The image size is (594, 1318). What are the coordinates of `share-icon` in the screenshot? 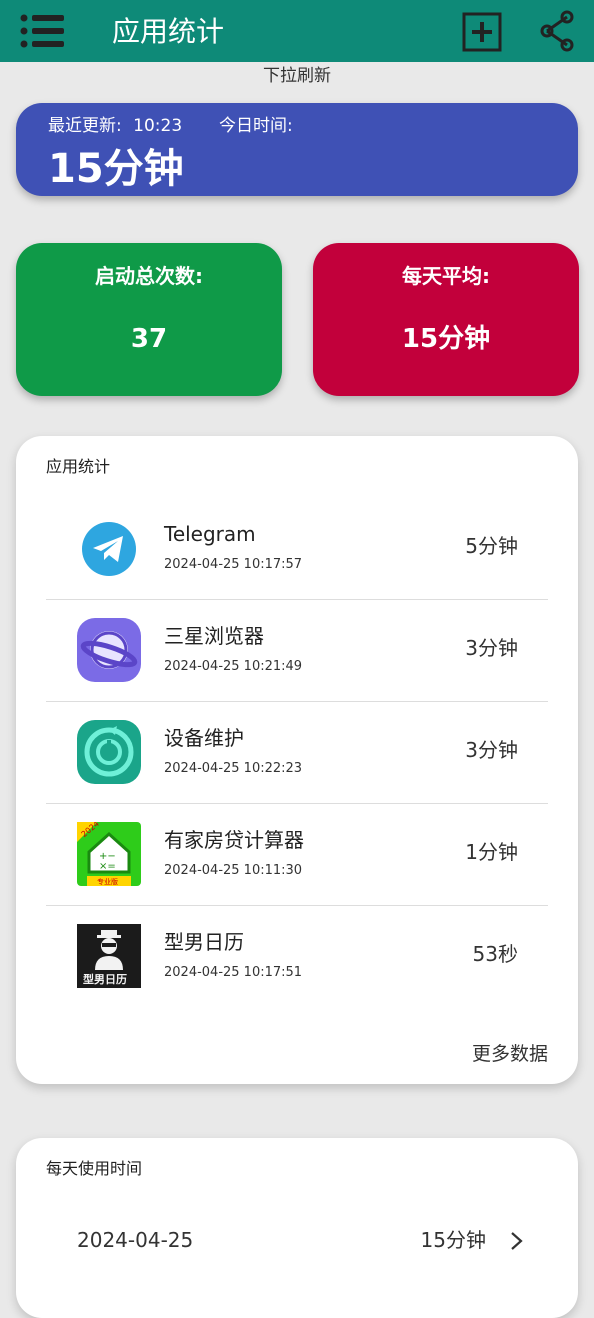 It's located at (557, 31).